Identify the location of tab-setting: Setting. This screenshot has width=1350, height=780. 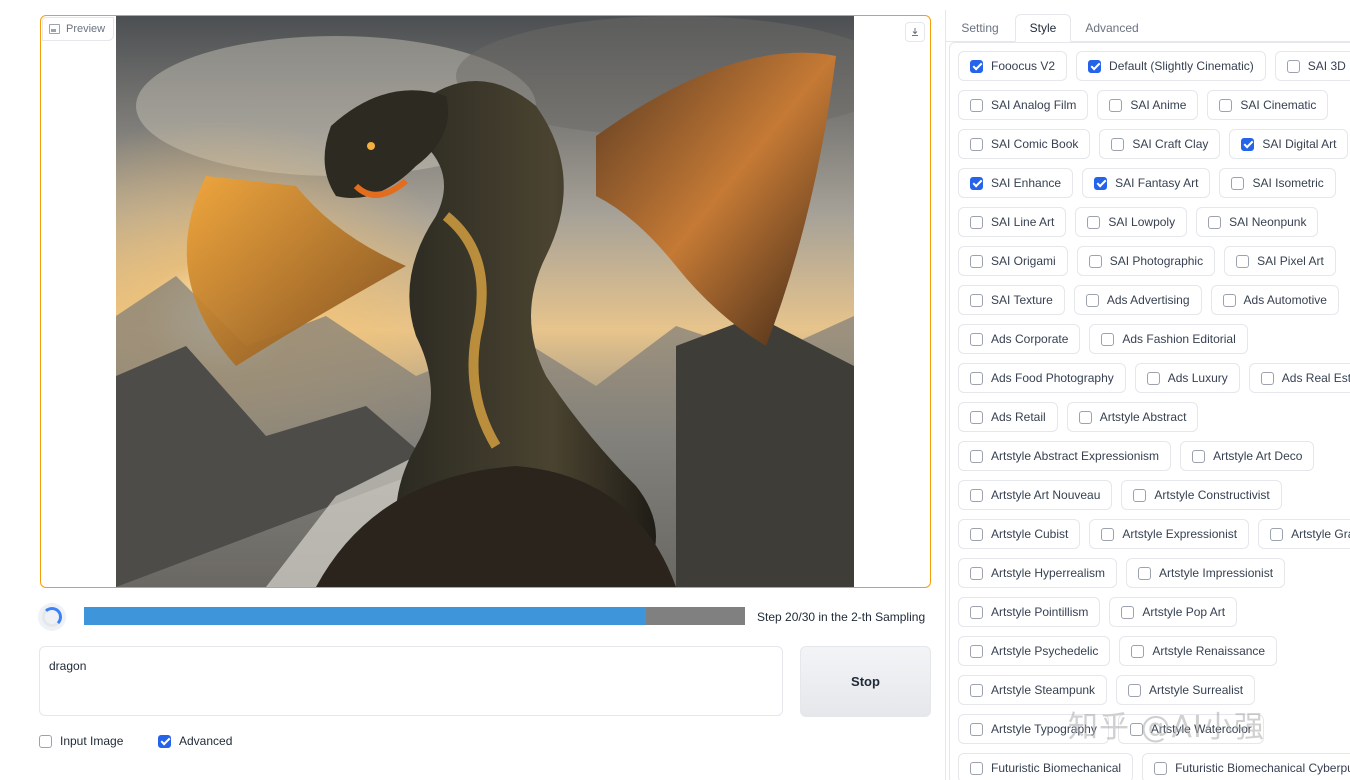
(980, 27).